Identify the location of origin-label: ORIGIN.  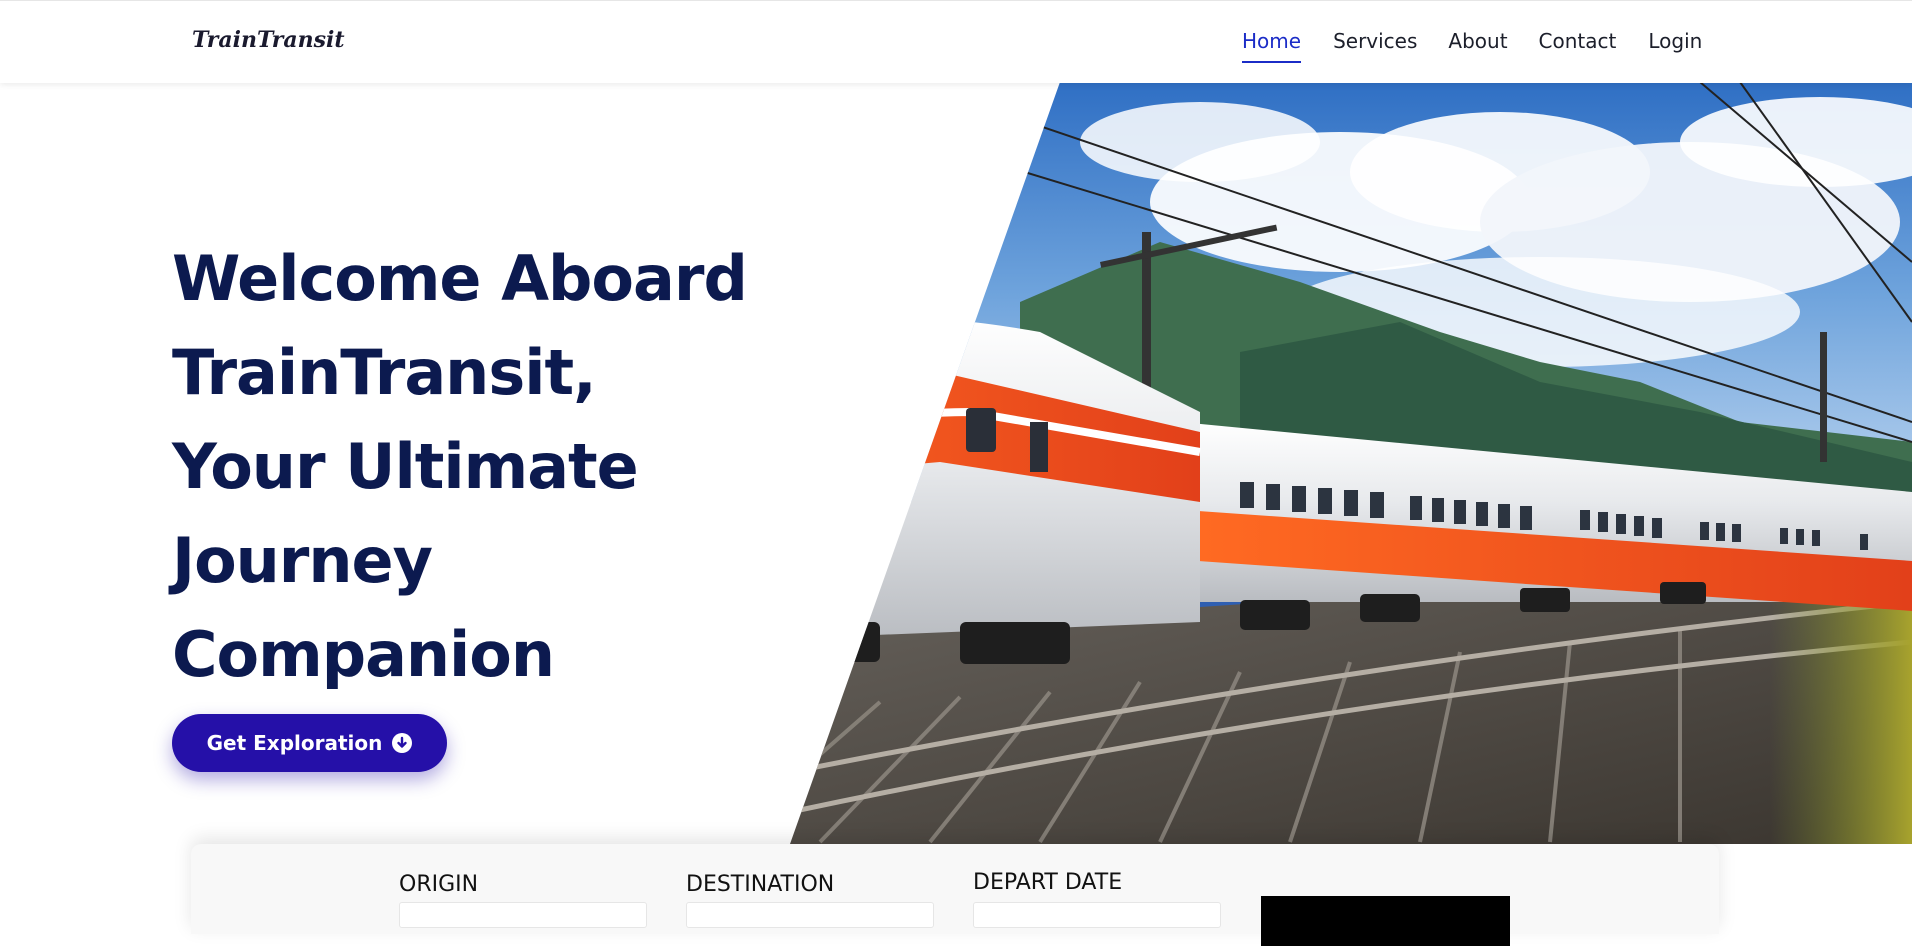
(439, 884).